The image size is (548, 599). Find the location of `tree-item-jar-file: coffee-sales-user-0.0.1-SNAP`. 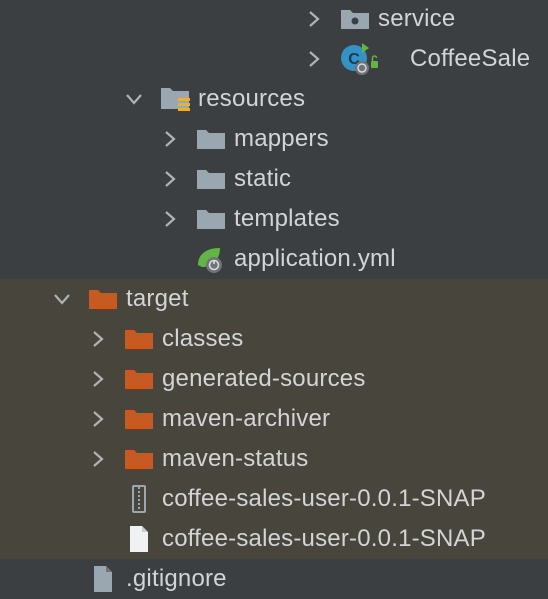

tree-item-jar-file: coffee-sales-user-0.0.1-SNAP is located at coordinates (274, 499).